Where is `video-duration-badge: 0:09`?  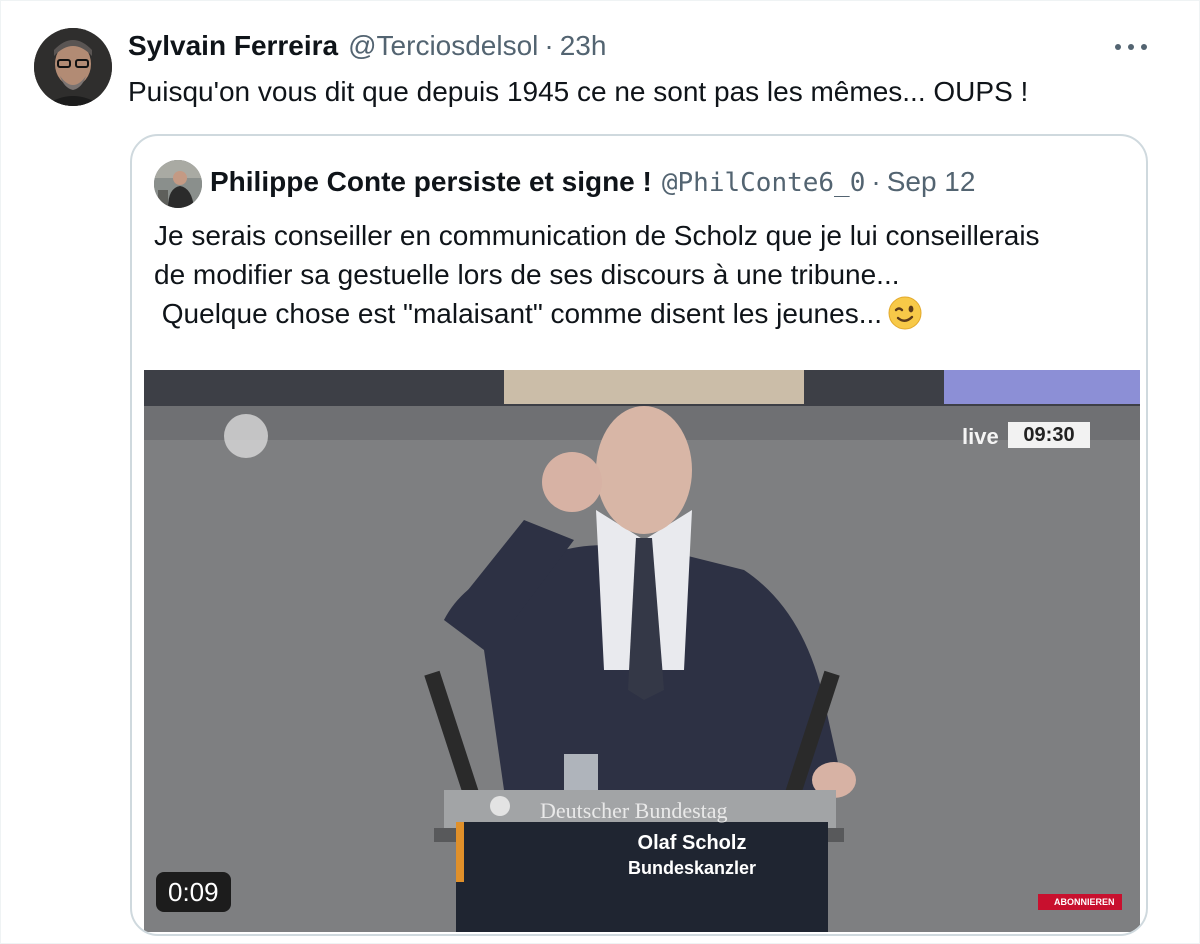
video-duration-badge: 0:09 is located at coordinates (193, 892).